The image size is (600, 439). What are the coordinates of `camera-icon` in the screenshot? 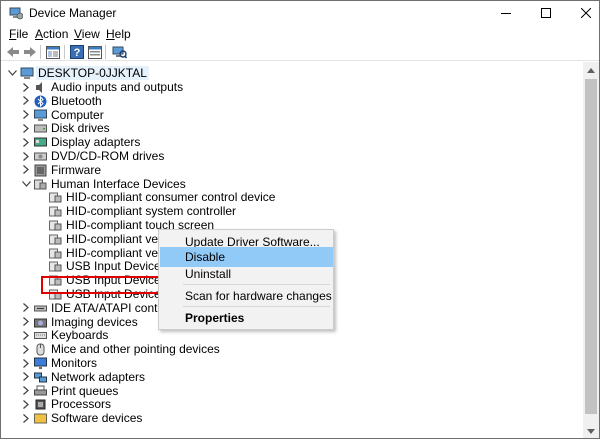 It's located at (40, 322).